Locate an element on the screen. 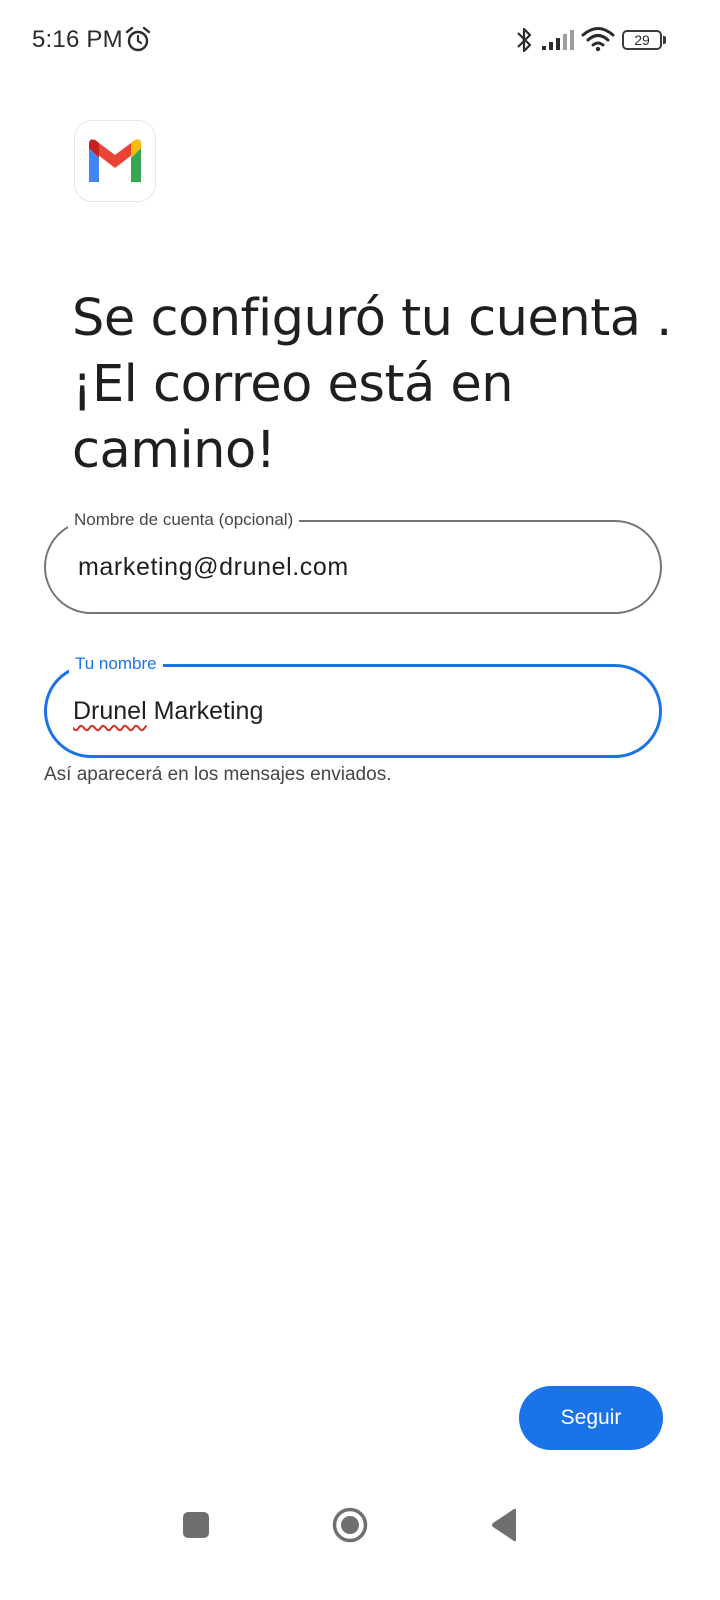 This screenshot has height=1600, width=720. account-name-value: marketing@drunel.com is located at coordinates (213, 566).